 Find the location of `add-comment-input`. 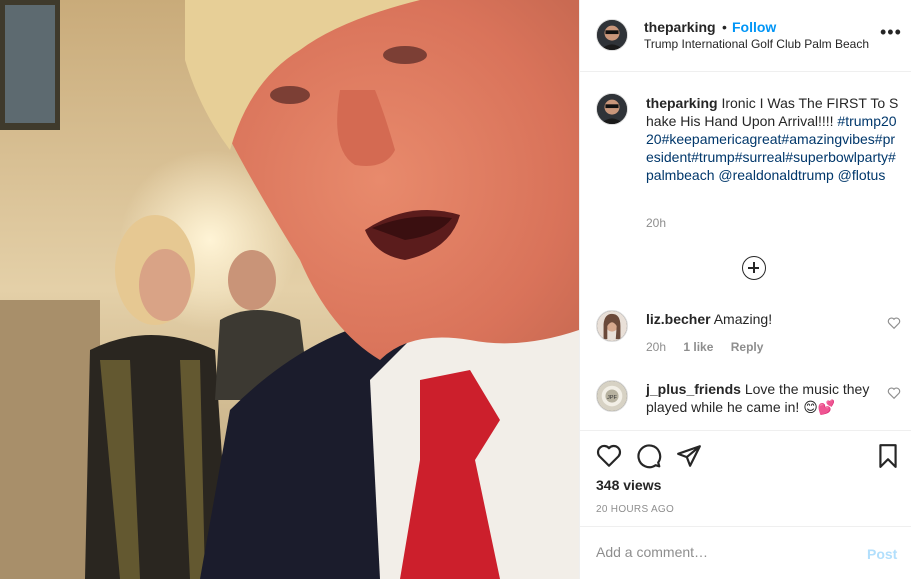

add-comment-input is located at coordinates (716, 552).